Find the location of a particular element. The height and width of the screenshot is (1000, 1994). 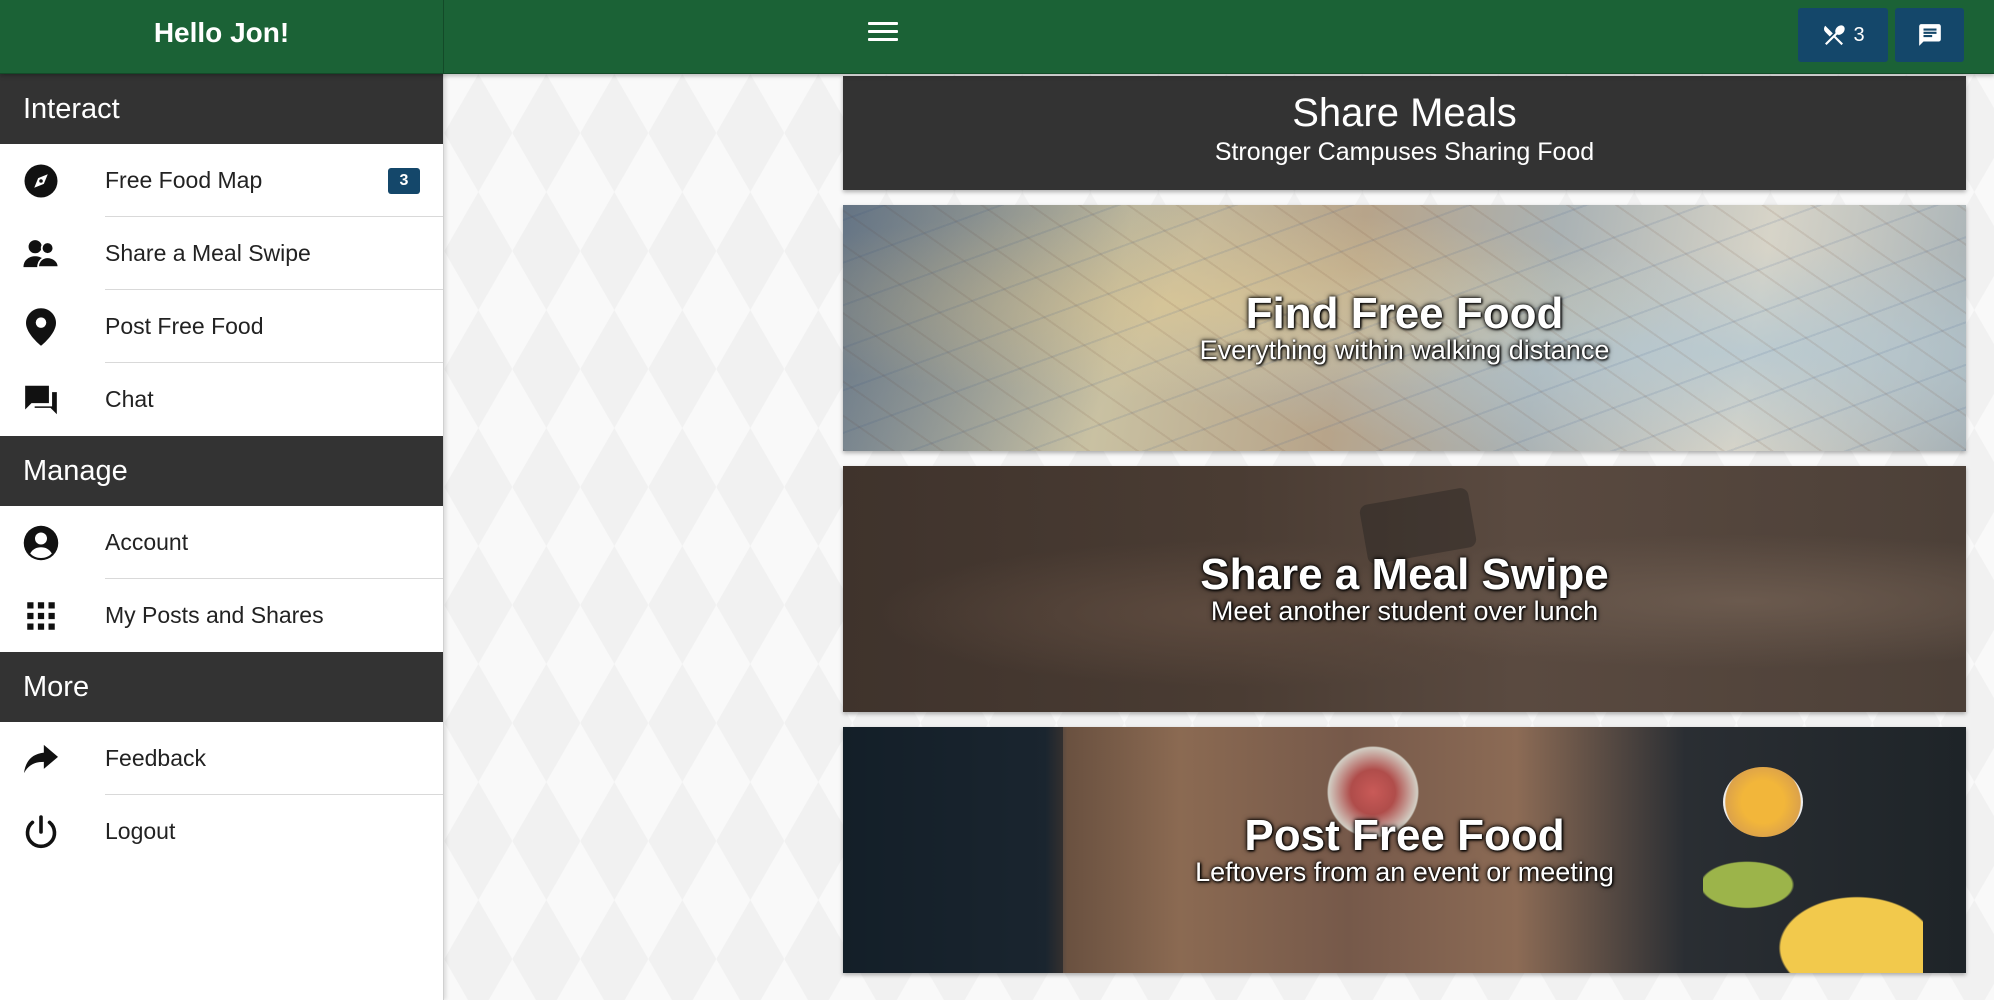

sidebar-item-label: Free Food Map is located at coordinates (184, 180).